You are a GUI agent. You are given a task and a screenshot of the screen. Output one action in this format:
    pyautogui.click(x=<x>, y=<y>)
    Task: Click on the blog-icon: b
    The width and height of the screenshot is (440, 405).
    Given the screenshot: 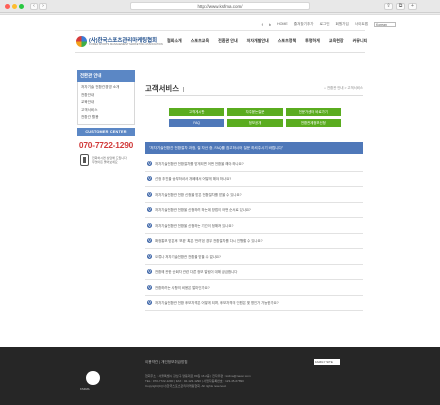 What is the action you would take?
    pyautogui.click(x=270, y=24)
    